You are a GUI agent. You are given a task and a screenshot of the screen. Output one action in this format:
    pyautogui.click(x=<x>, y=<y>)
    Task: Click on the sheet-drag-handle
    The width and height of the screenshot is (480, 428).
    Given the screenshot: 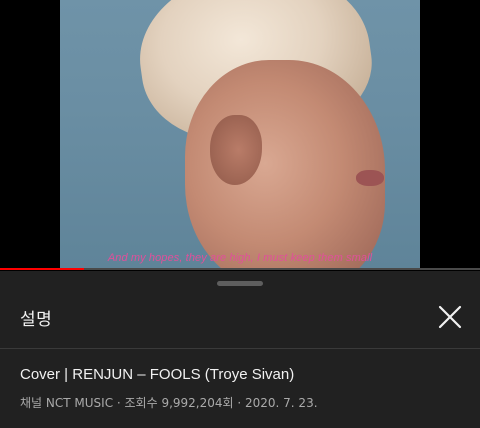 What is the action you would take?
    pyautogui.click(x=240, y=283)
    